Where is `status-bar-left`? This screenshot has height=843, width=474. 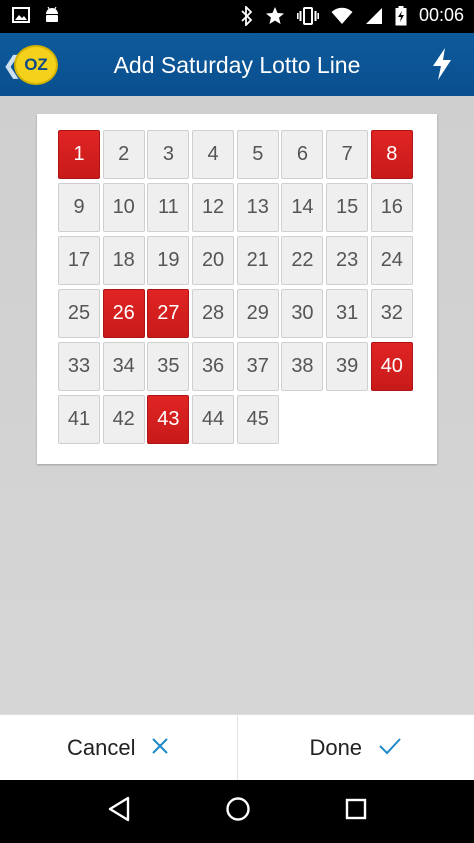
status-bar-left is located at coordinates (36, 15).